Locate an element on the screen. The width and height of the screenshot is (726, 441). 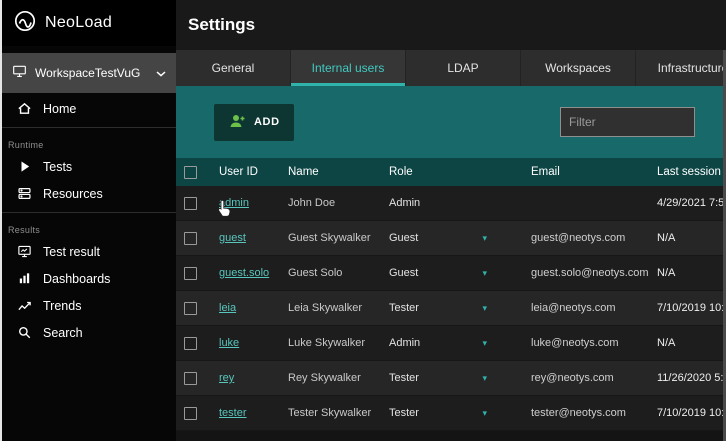
neoload-logo: NeoLoad is located at coordinates (88, 23).